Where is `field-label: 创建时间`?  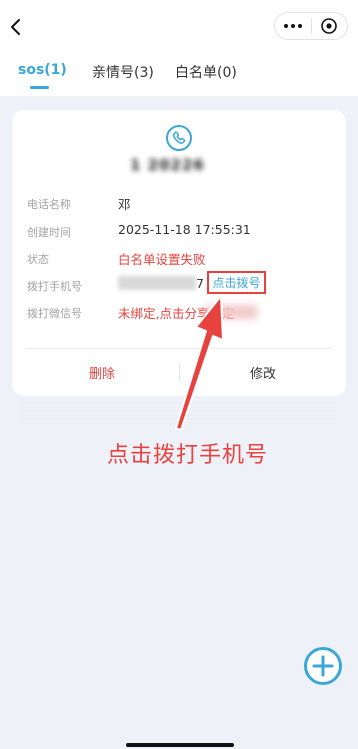 field-label: 创建时间 is located at coordinates (49, 232).